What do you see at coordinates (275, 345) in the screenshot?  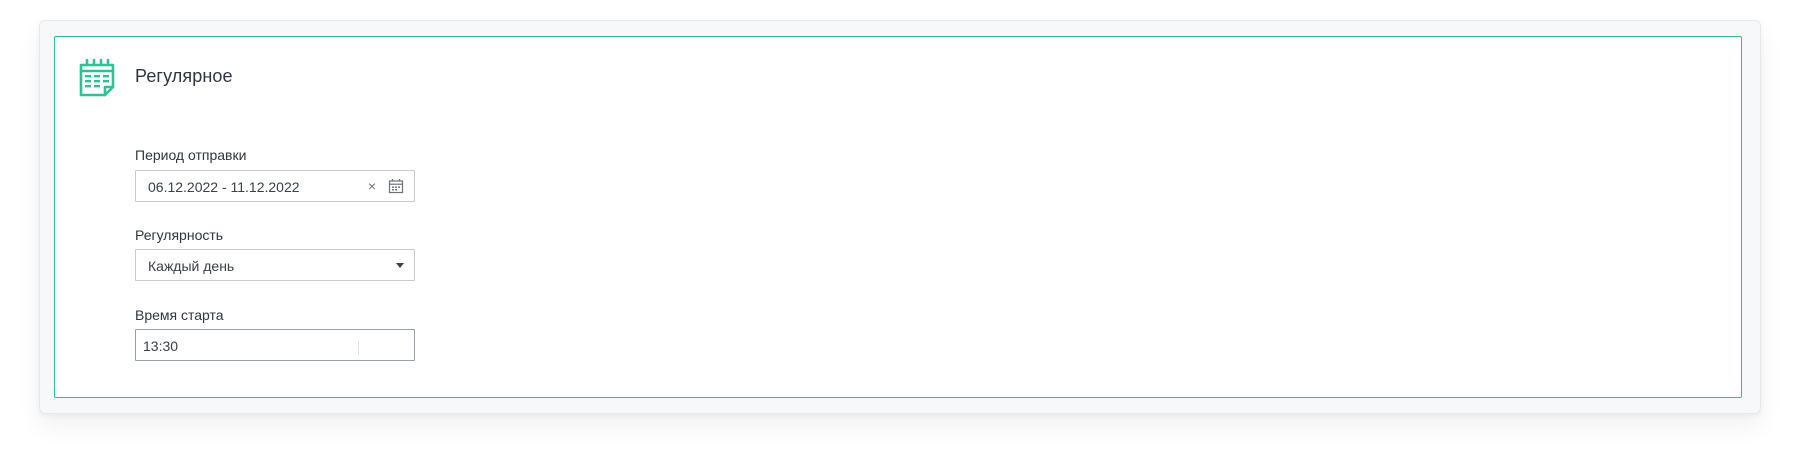 I see `start-time-input: 13:30` at bounding box center [275, 345].